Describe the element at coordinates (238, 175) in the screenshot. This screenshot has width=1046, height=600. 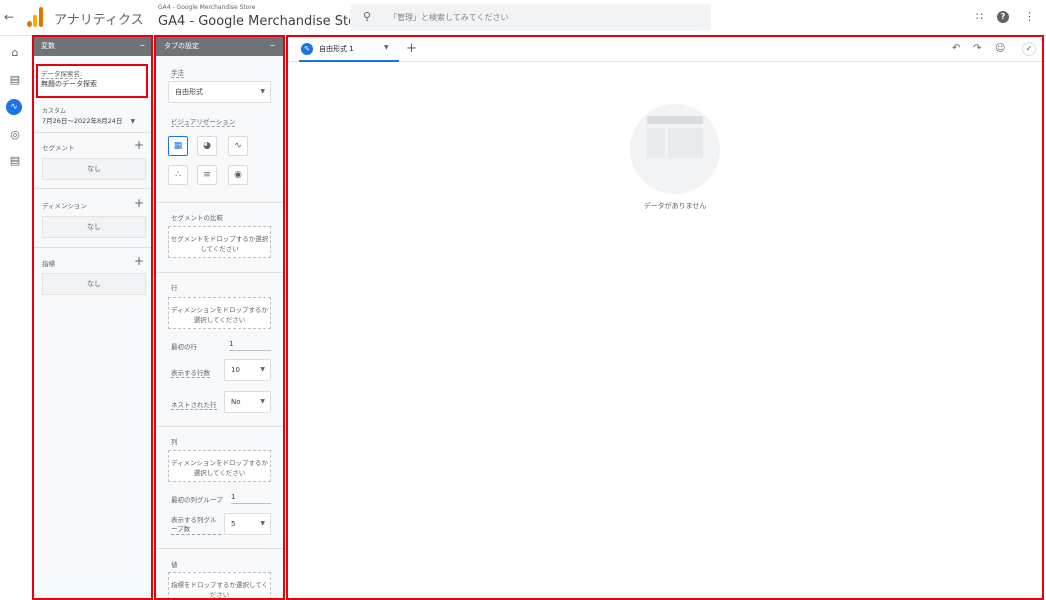
I see `geo-viz-icon: ◉` at that location.